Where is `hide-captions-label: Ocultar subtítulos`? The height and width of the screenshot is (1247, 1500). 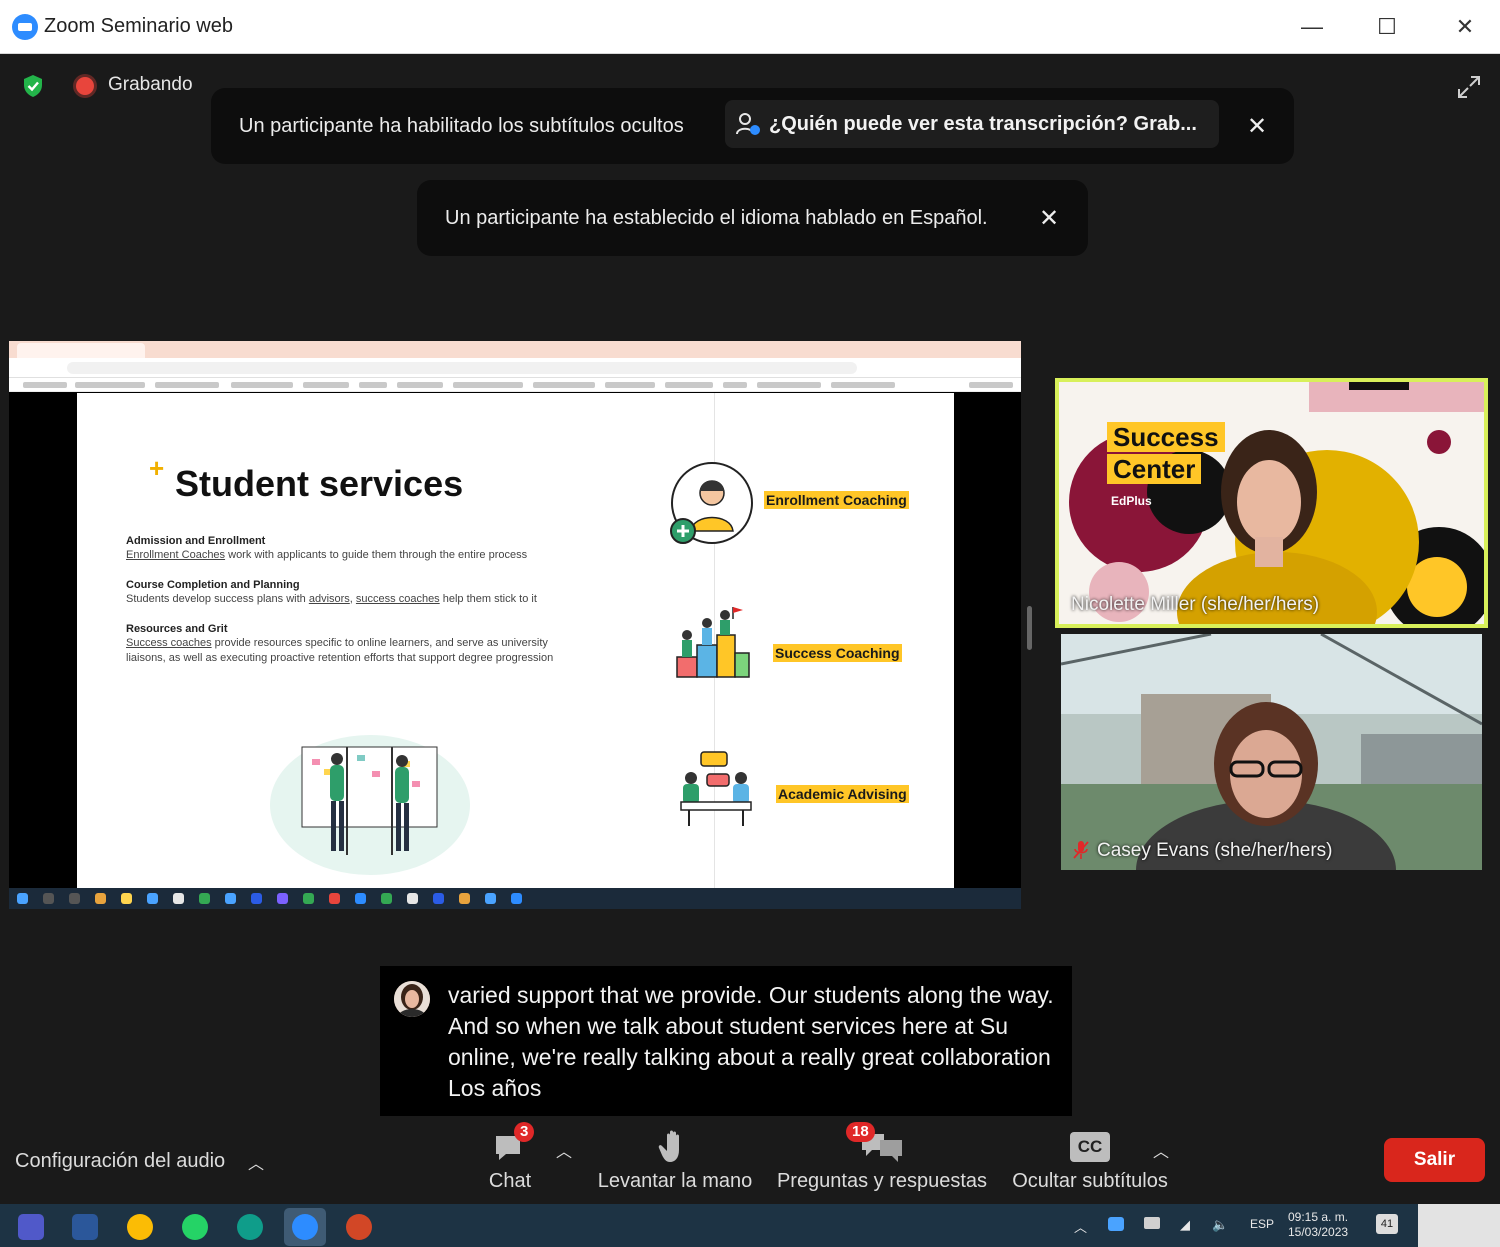
hide-captions-label: Ocultar subtítulos is located at coordinates (1090, 1181).